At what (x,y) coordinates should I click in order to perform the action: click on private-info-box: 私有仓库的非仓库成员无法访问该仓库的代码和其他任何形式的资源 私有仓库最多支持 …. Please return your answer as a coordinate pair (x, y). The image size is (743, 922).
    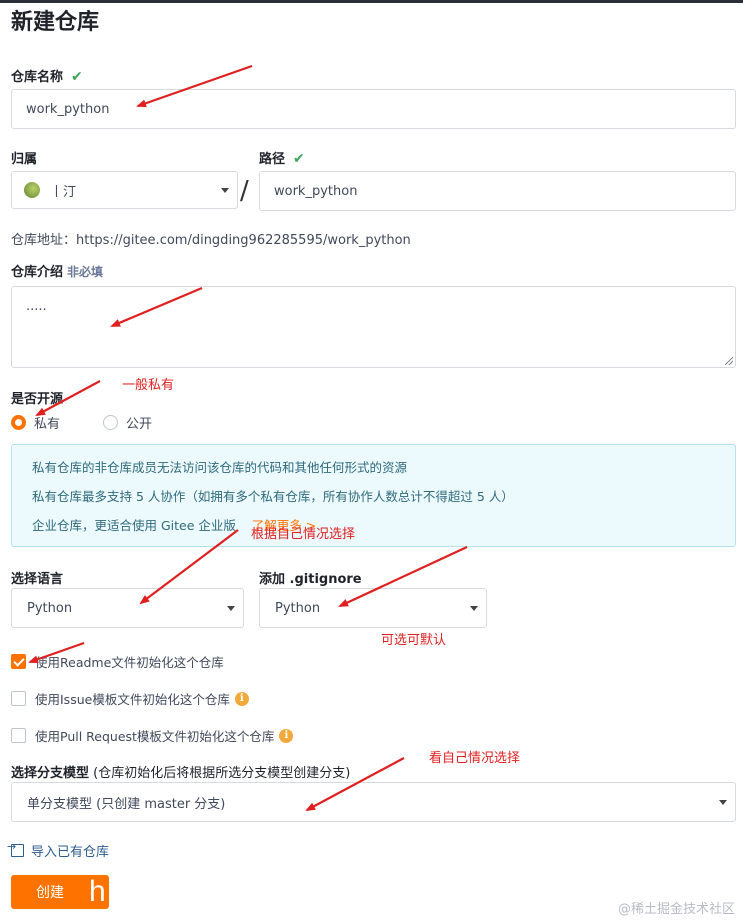
    Looking at the image, I should click on (373, 495).